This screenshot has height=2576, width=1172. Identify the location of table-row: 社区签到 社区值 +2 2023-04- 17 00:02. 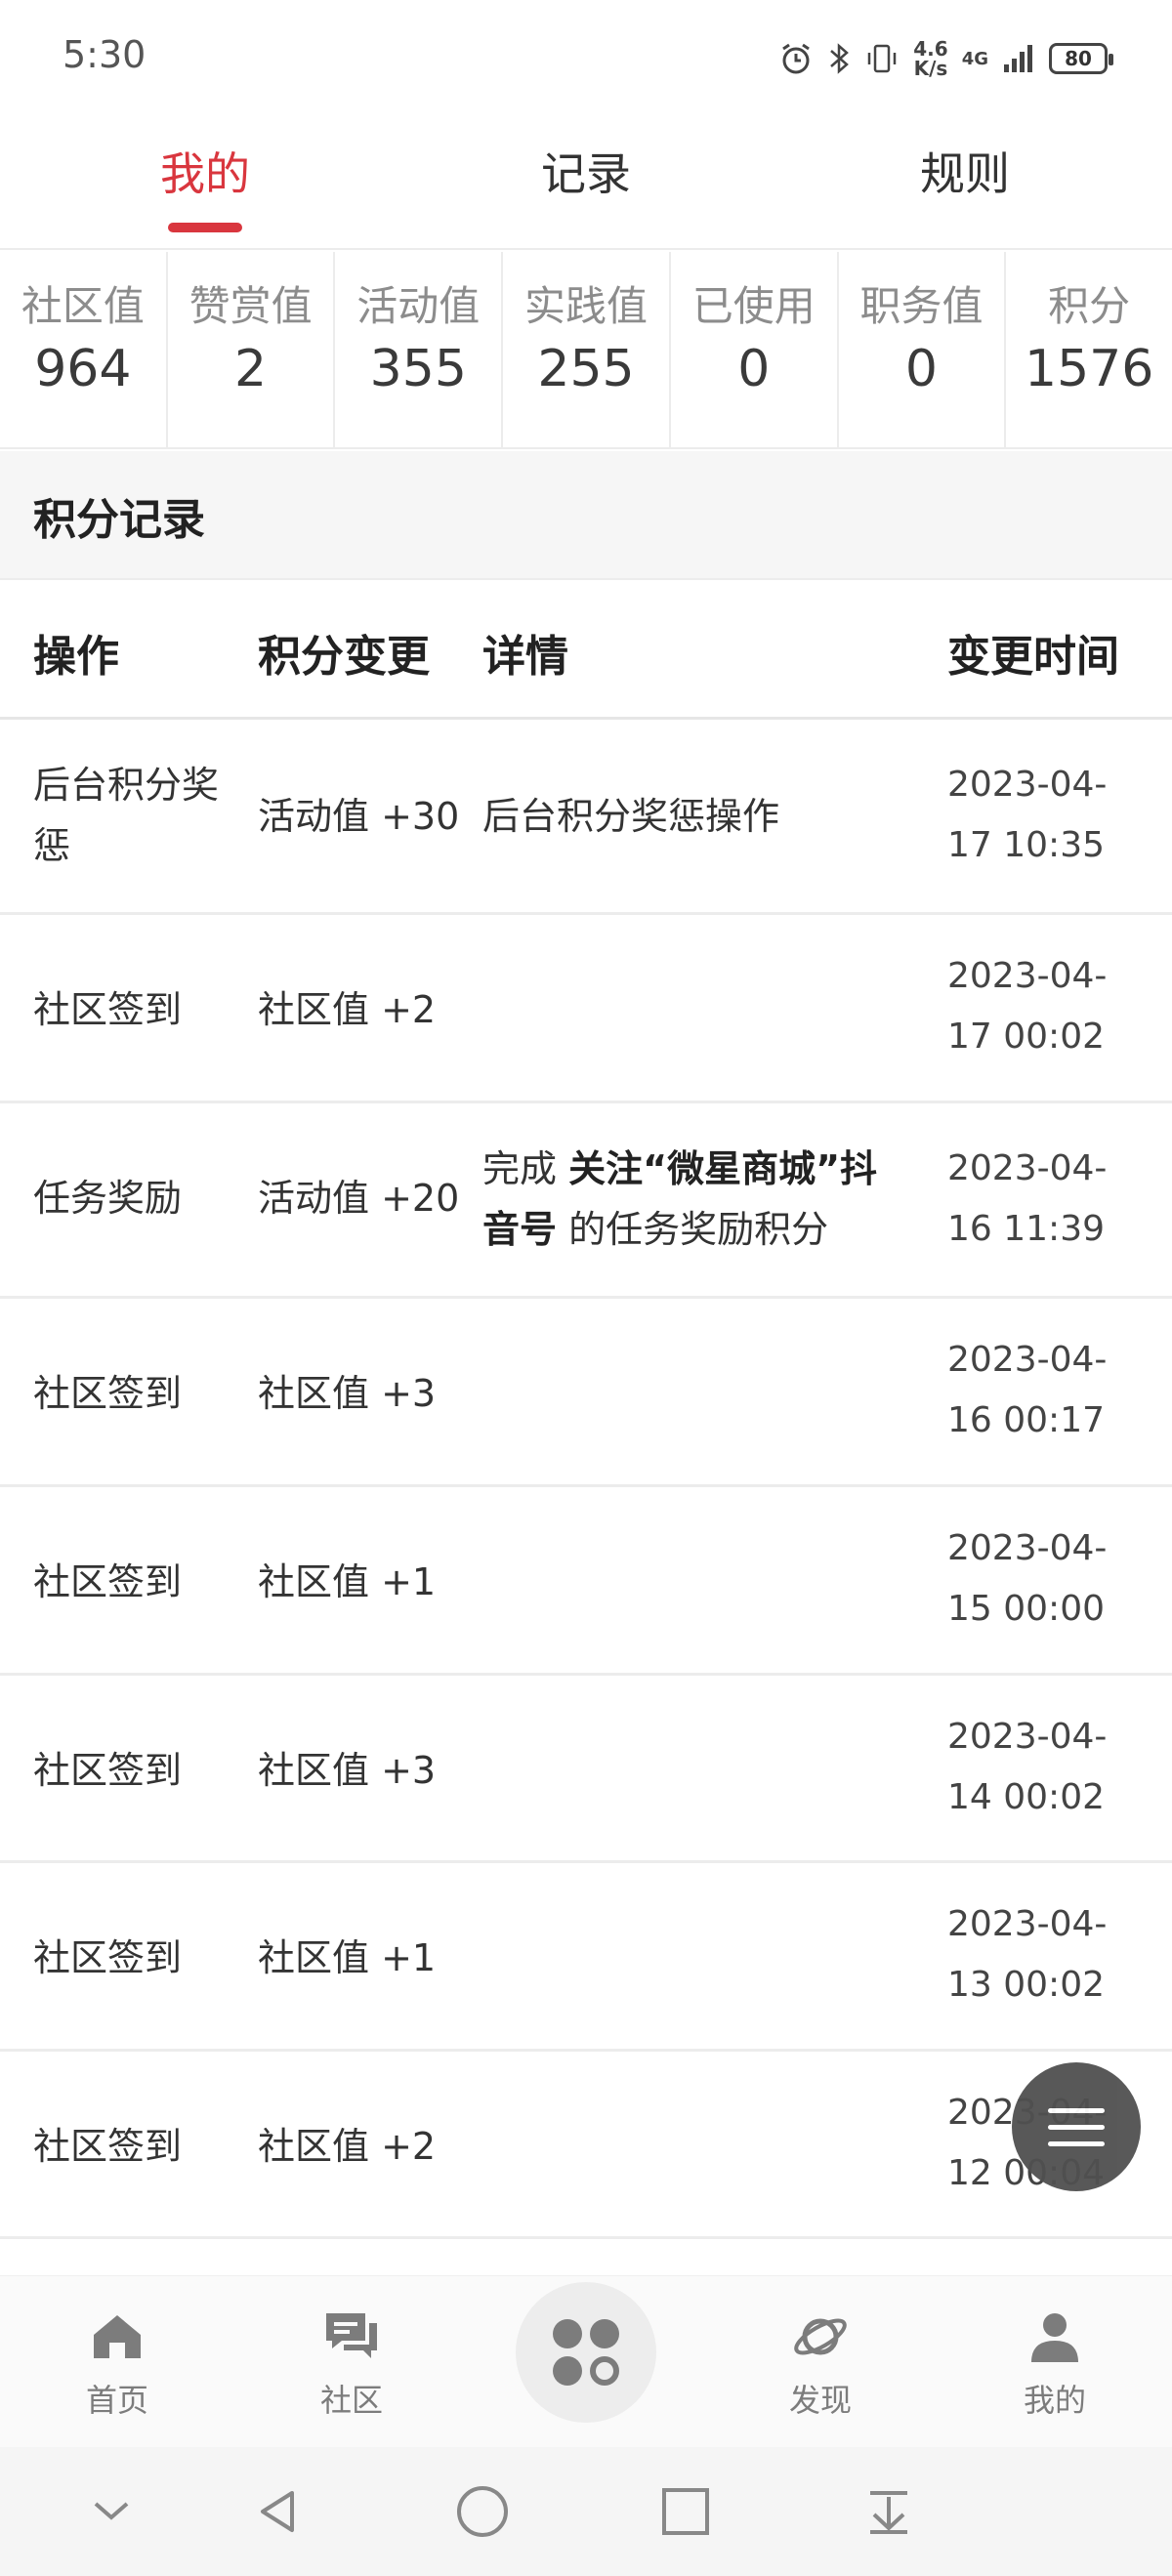
(586, 1009).